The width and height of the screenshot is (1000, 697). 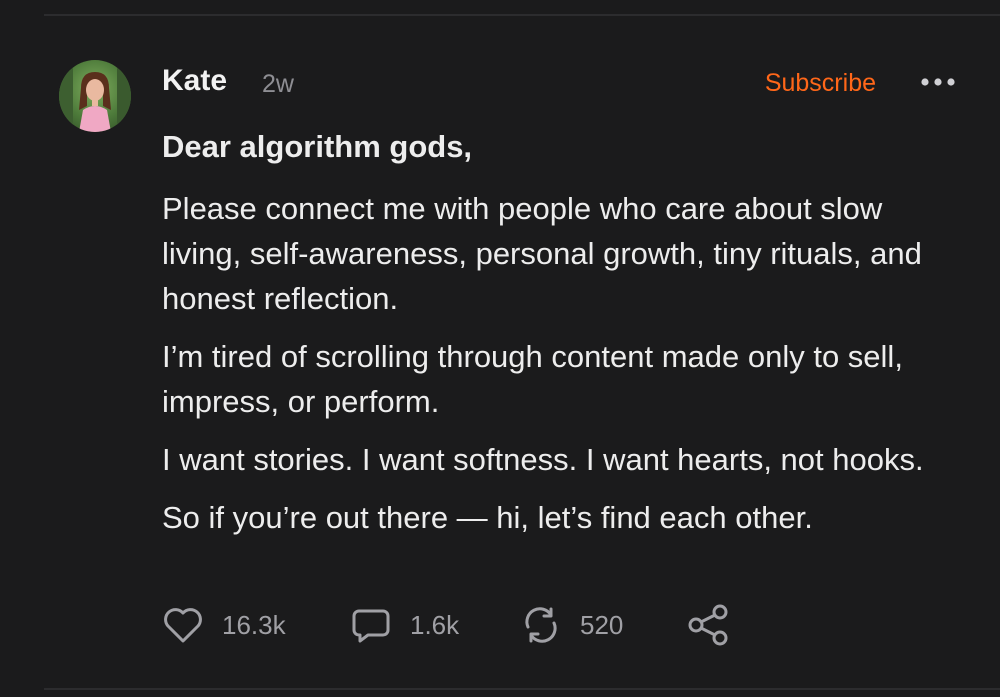 What do you see at coordinates (559, 84) in the screenshot?
I see `post-header: Kate 2w Subscribe` at bounding box center [559, 84].